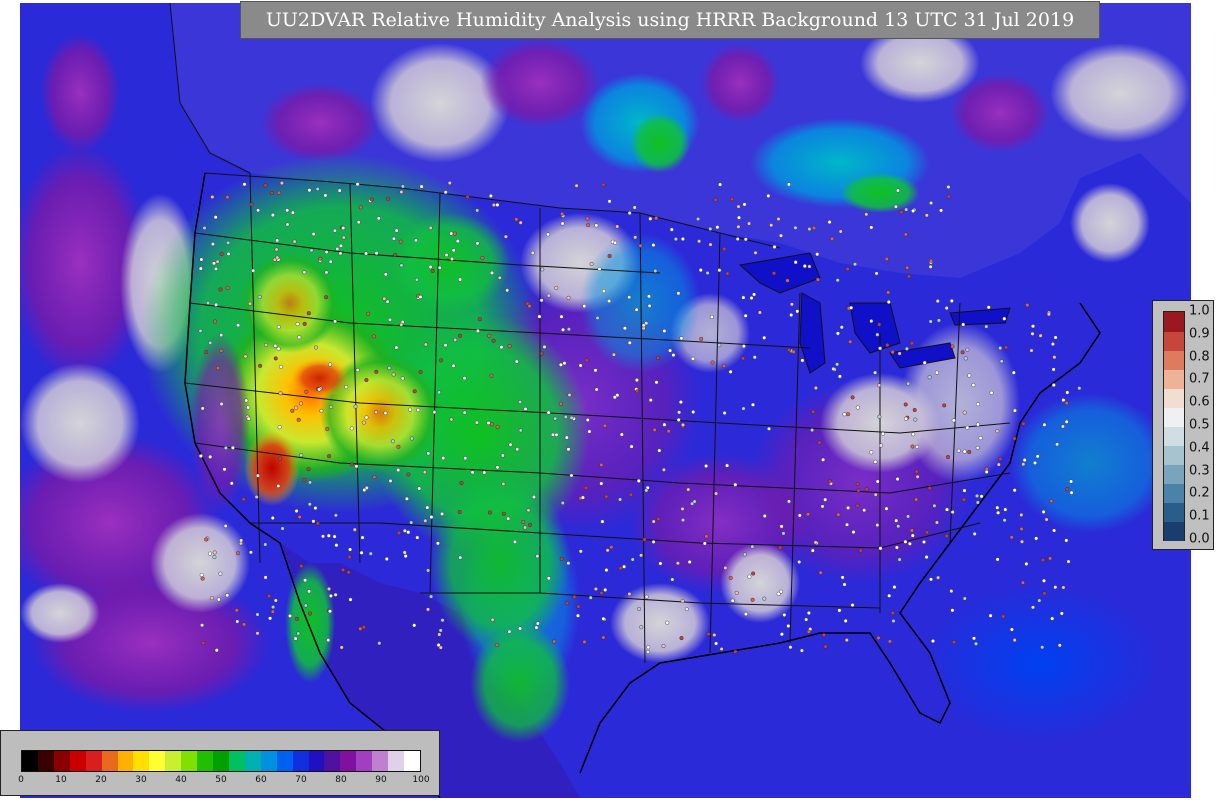 This screenshot has width=1216, height=800. What do you see at coordinates (1199, 448) in the screenshot?
I see `diverging-tick-label: 0.4` at bounding box center [1199, 448].